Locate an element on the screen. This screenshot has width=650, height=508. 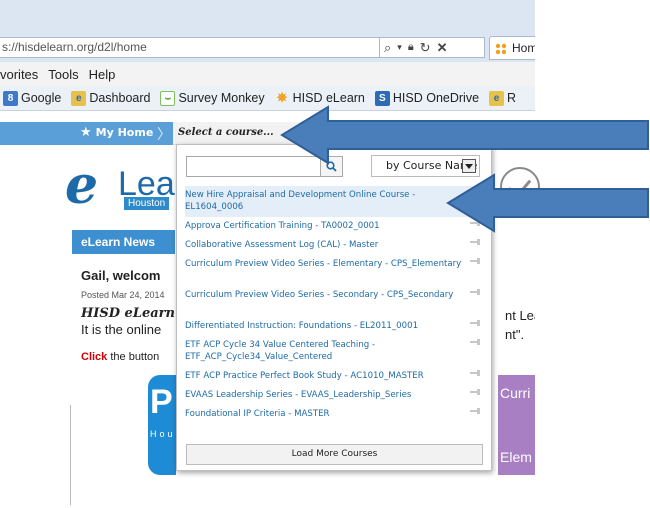
callout-arrow-new-hire-course is located at coordinates (547, 203).